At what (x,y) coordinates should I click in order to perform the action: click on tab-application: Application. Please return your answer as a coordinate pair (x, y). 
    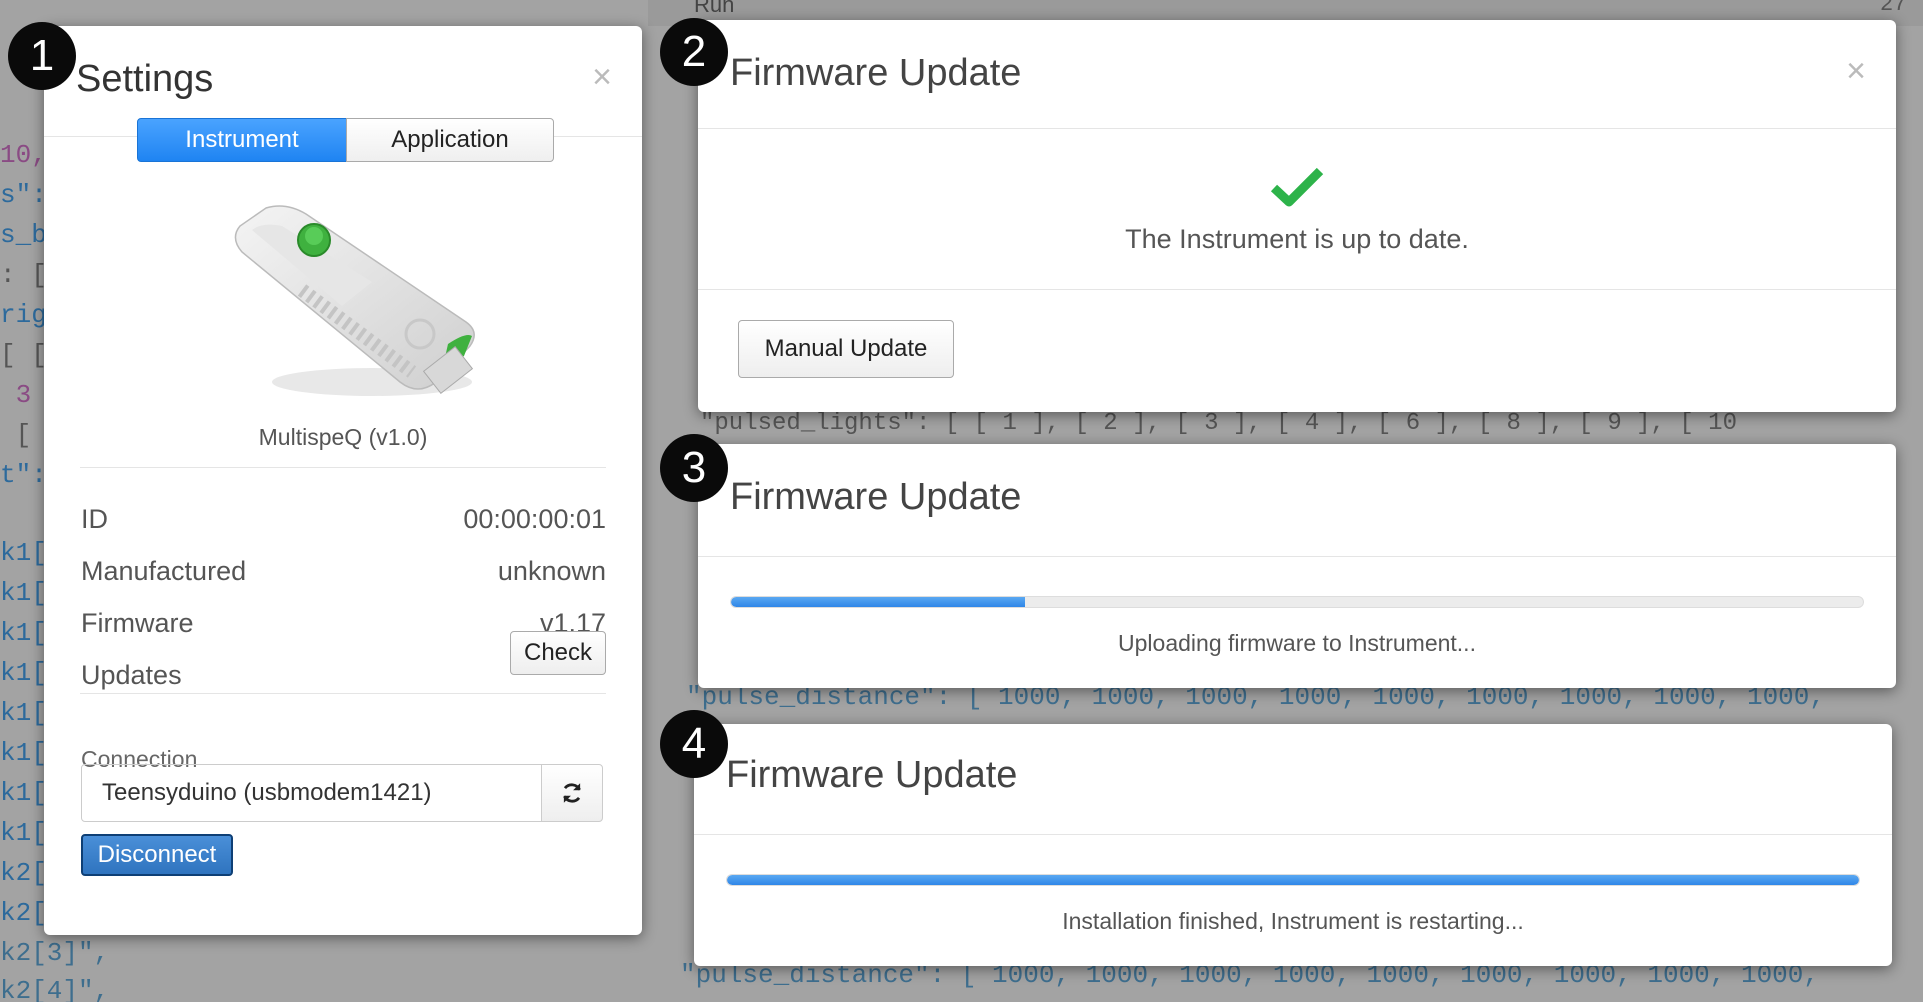
    Looking at the image, I should click on (450, 140).